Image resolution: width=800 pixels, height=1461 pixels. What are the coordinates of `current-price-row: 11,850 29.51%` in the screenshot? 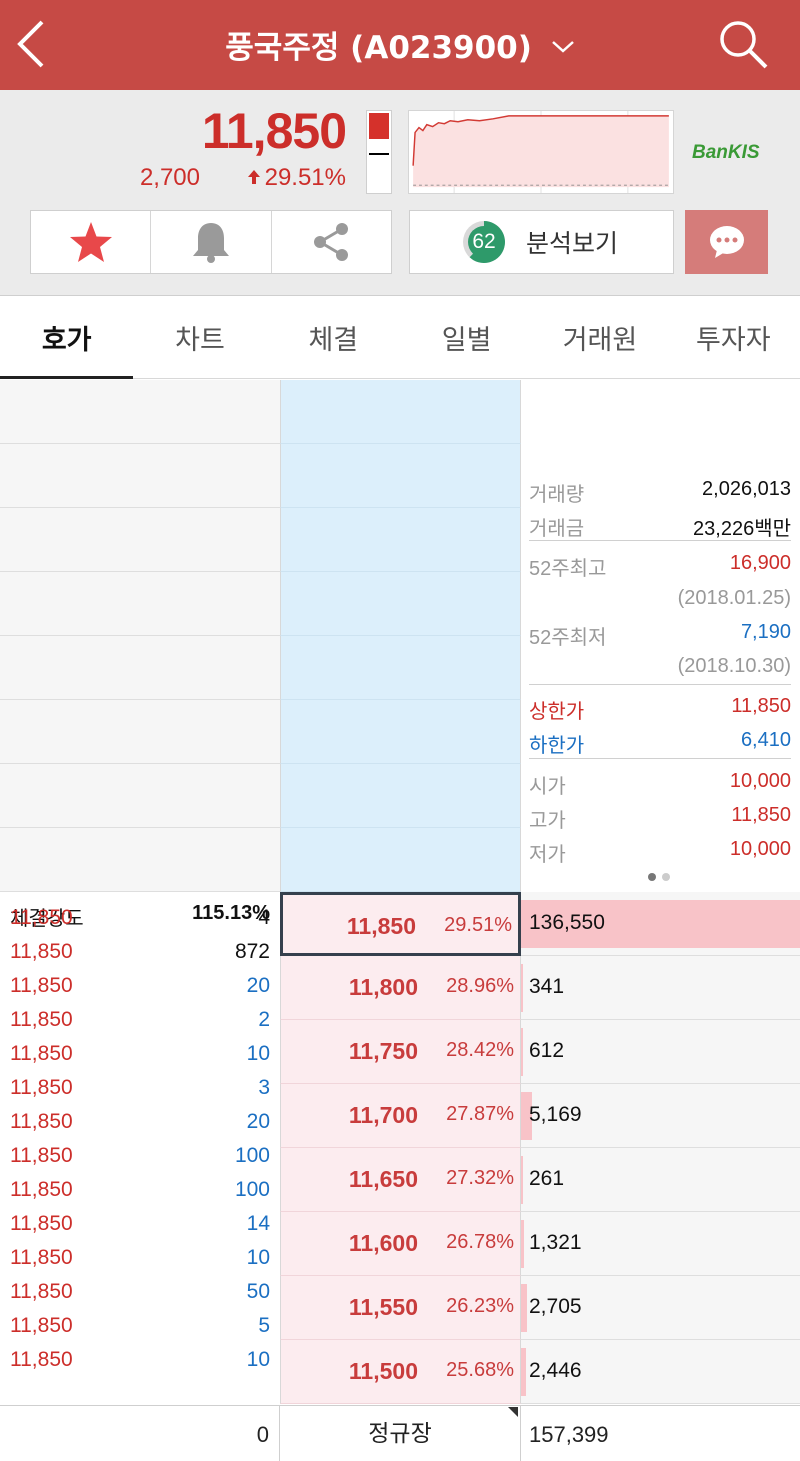 It's located at (400, 924).